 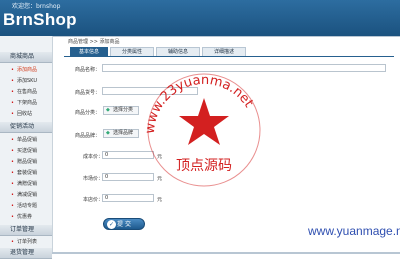 I want to click on market-price-label: 市场价：, so click(x=93, y=179).